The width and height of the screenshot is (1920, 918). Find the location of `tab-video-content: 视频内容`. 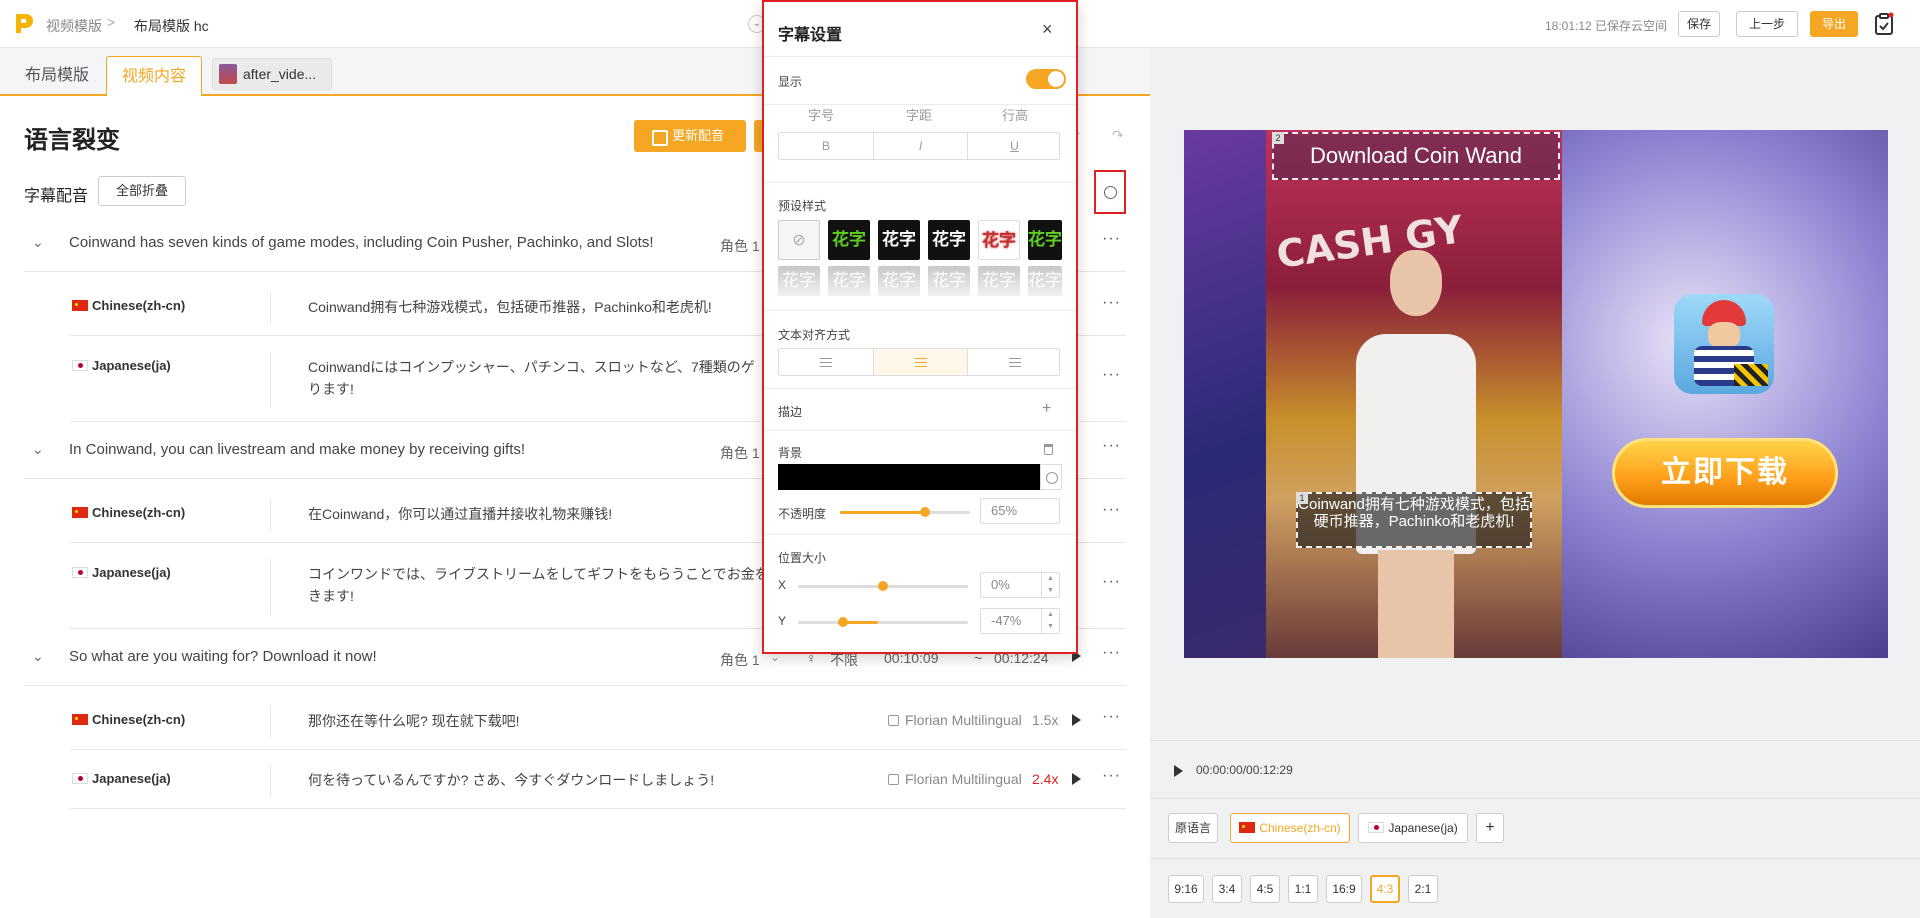

tab-video-content: 视频内容 is located at coordinates (154, 76).